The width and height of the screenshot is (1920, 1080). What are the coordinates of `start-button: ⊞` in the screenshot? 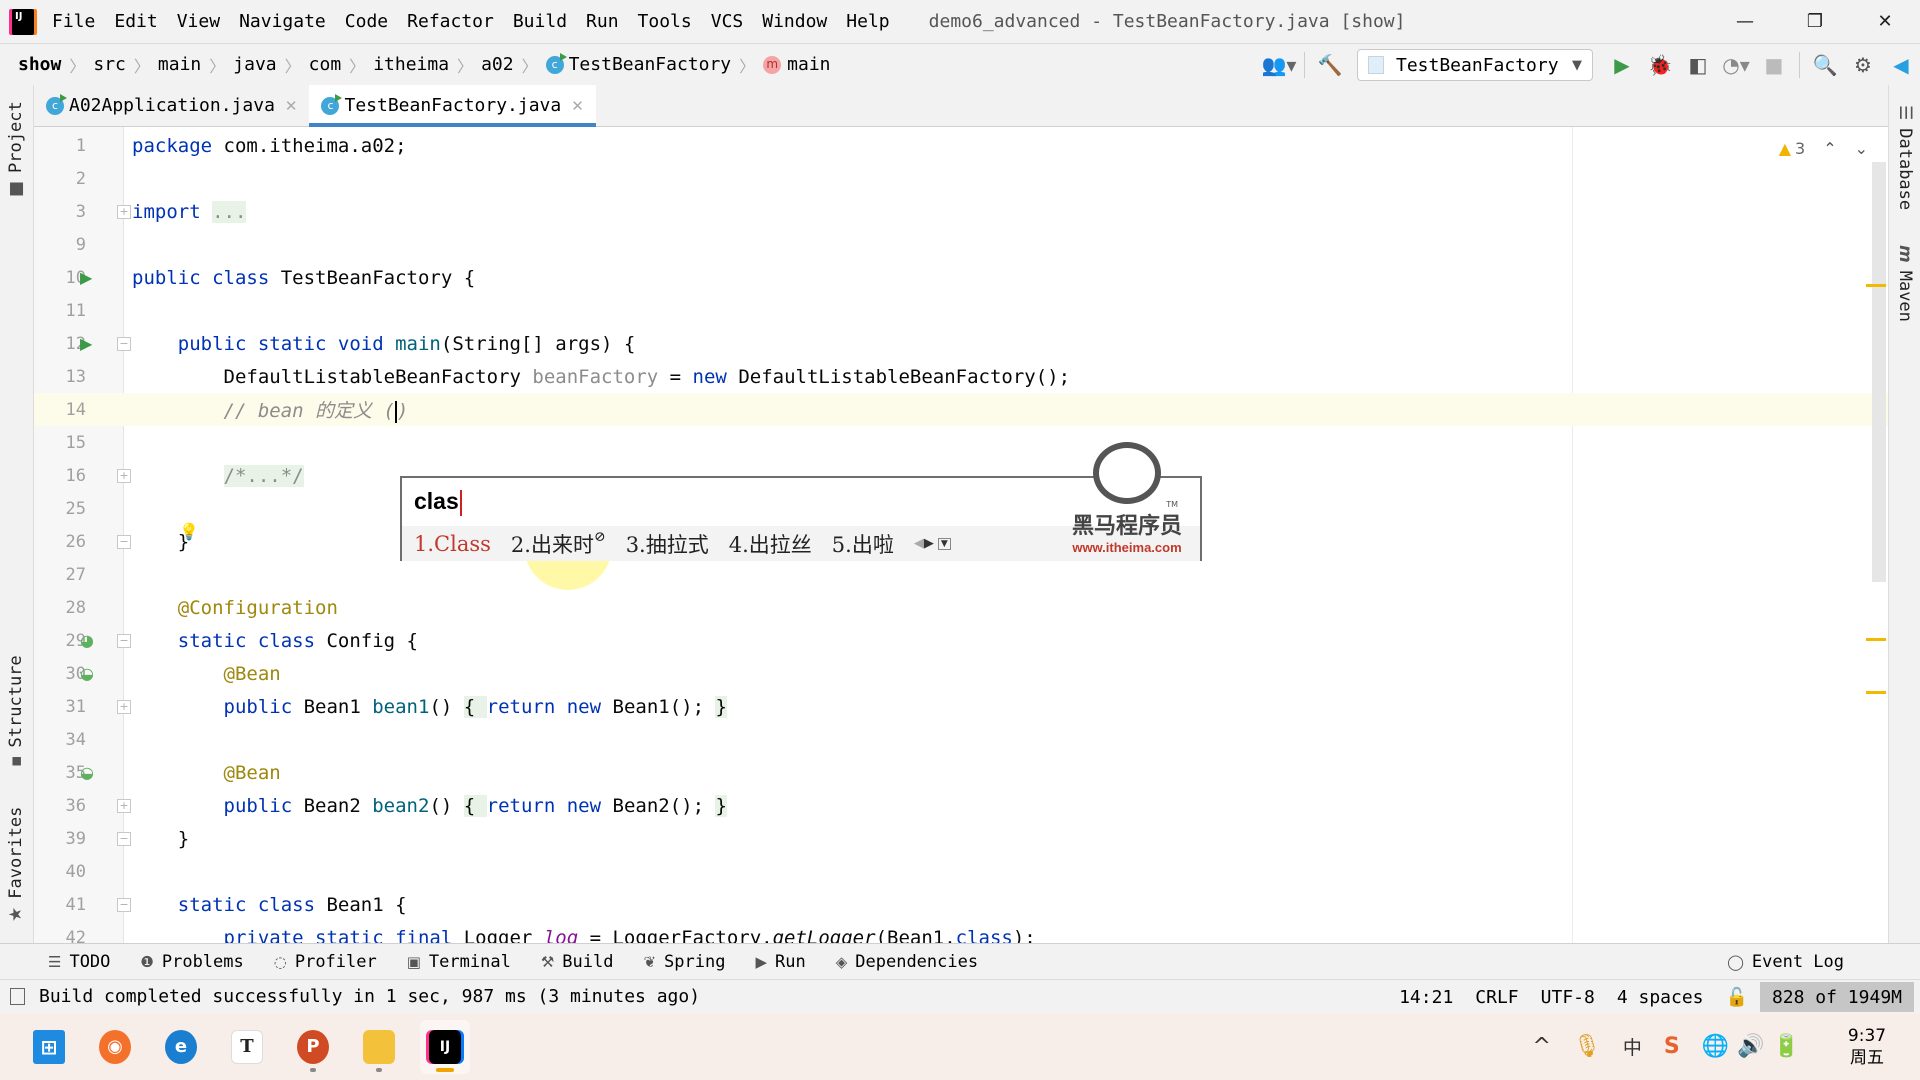 It's located at (49, 1047).